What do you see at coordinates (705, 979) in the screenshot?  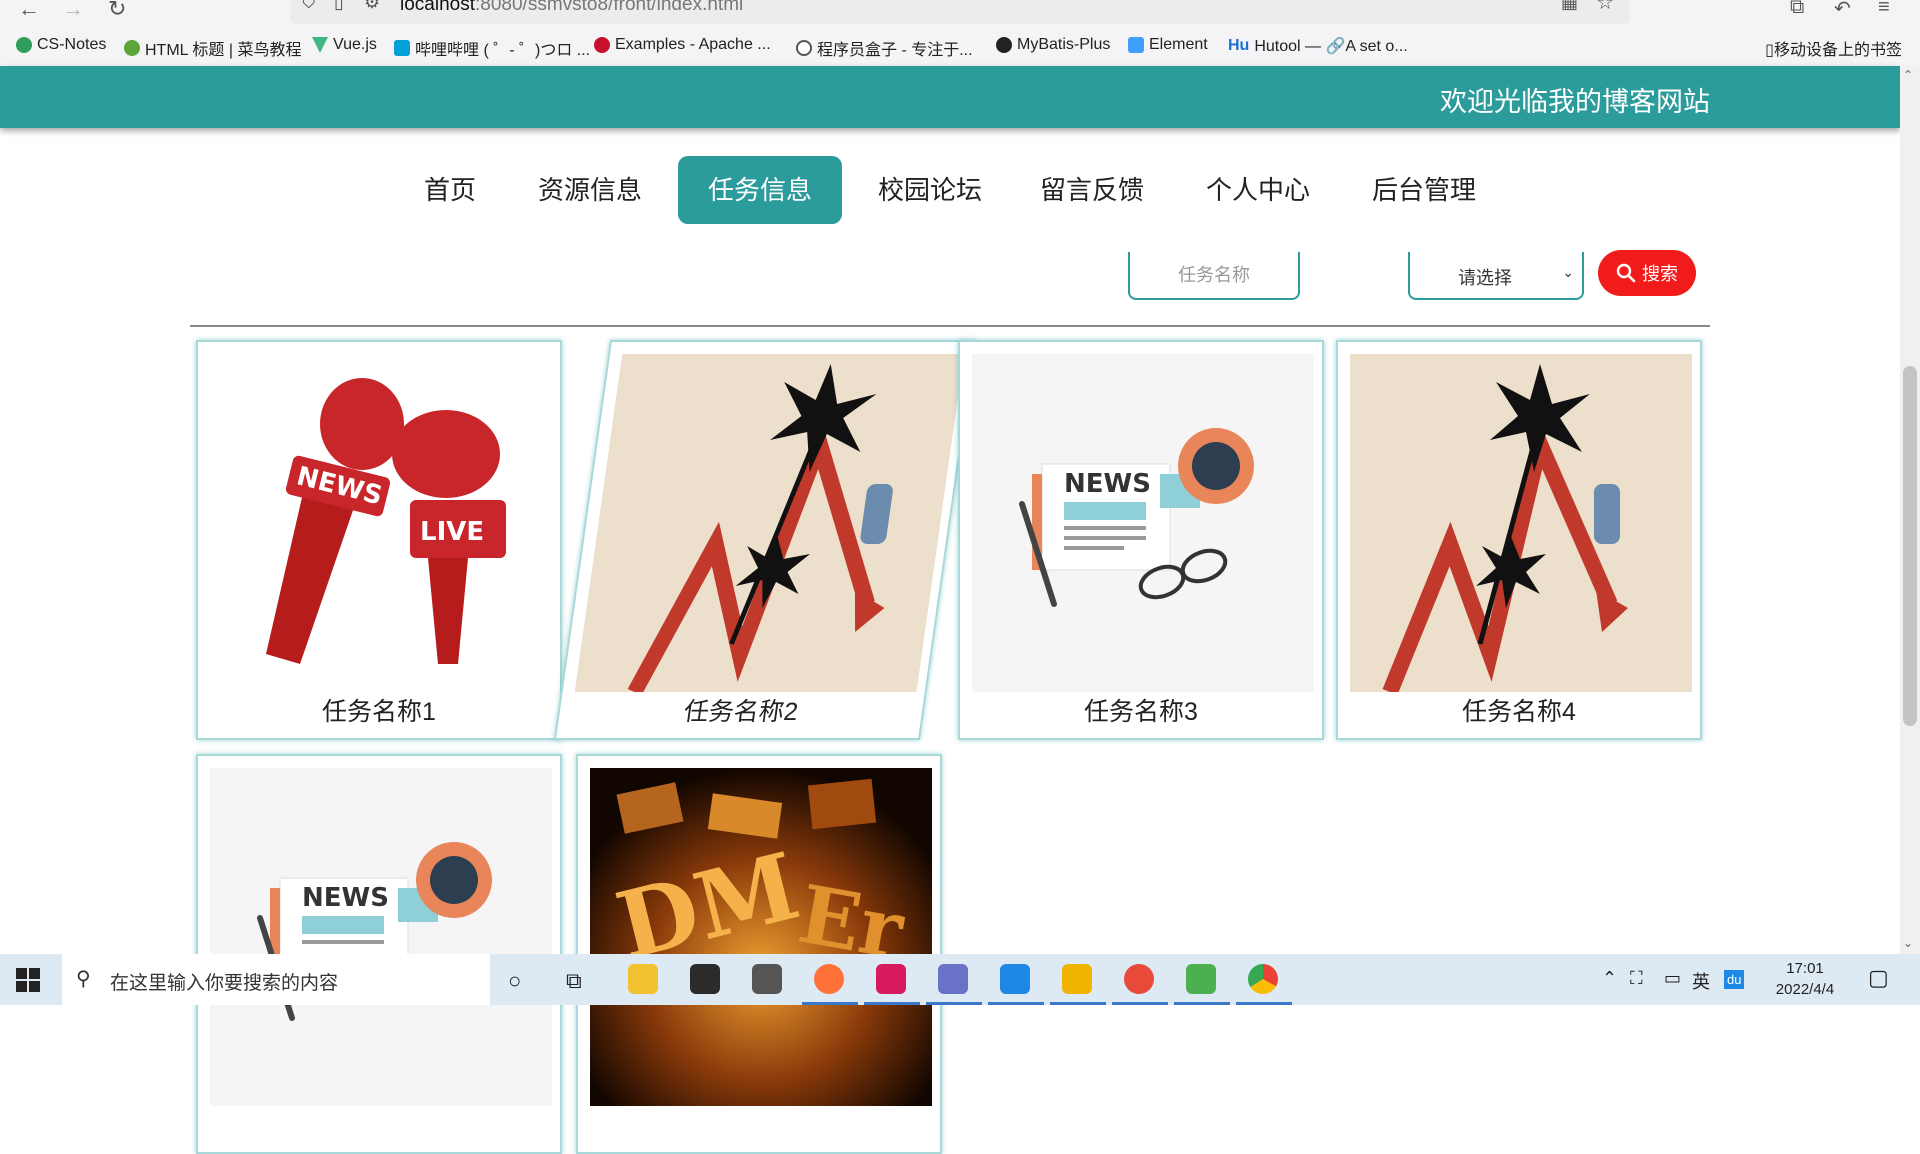 I see `store-icon` at bounding box center [705, 979].